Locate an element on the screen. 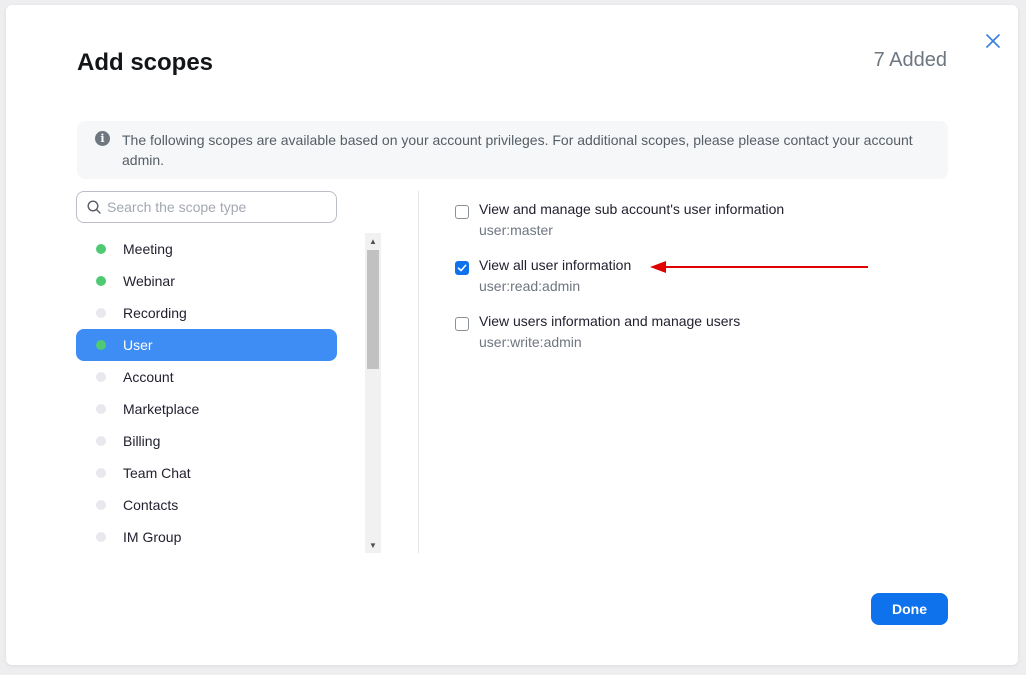 Image resolution: width=1026 pixels, height=675 pixels. scroll-down-arrow-icon: ▼ is located at coordinates (373, 545).